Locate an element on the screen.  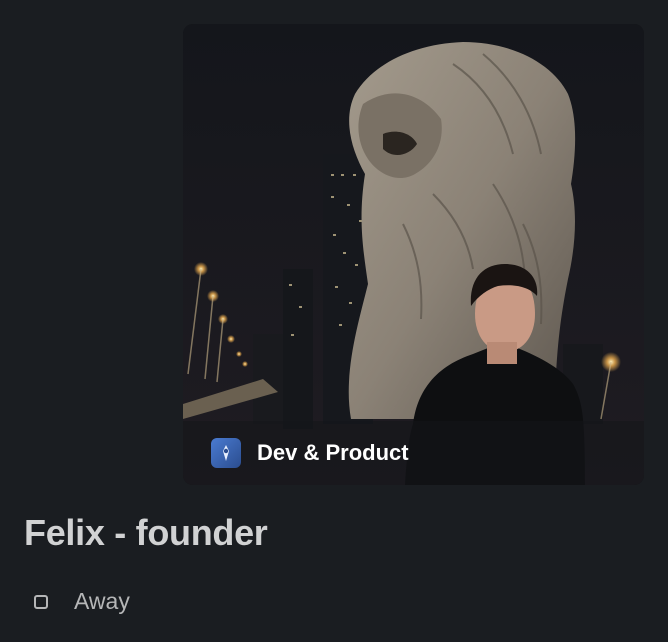
team-icon is located at coordinates (226, 453).